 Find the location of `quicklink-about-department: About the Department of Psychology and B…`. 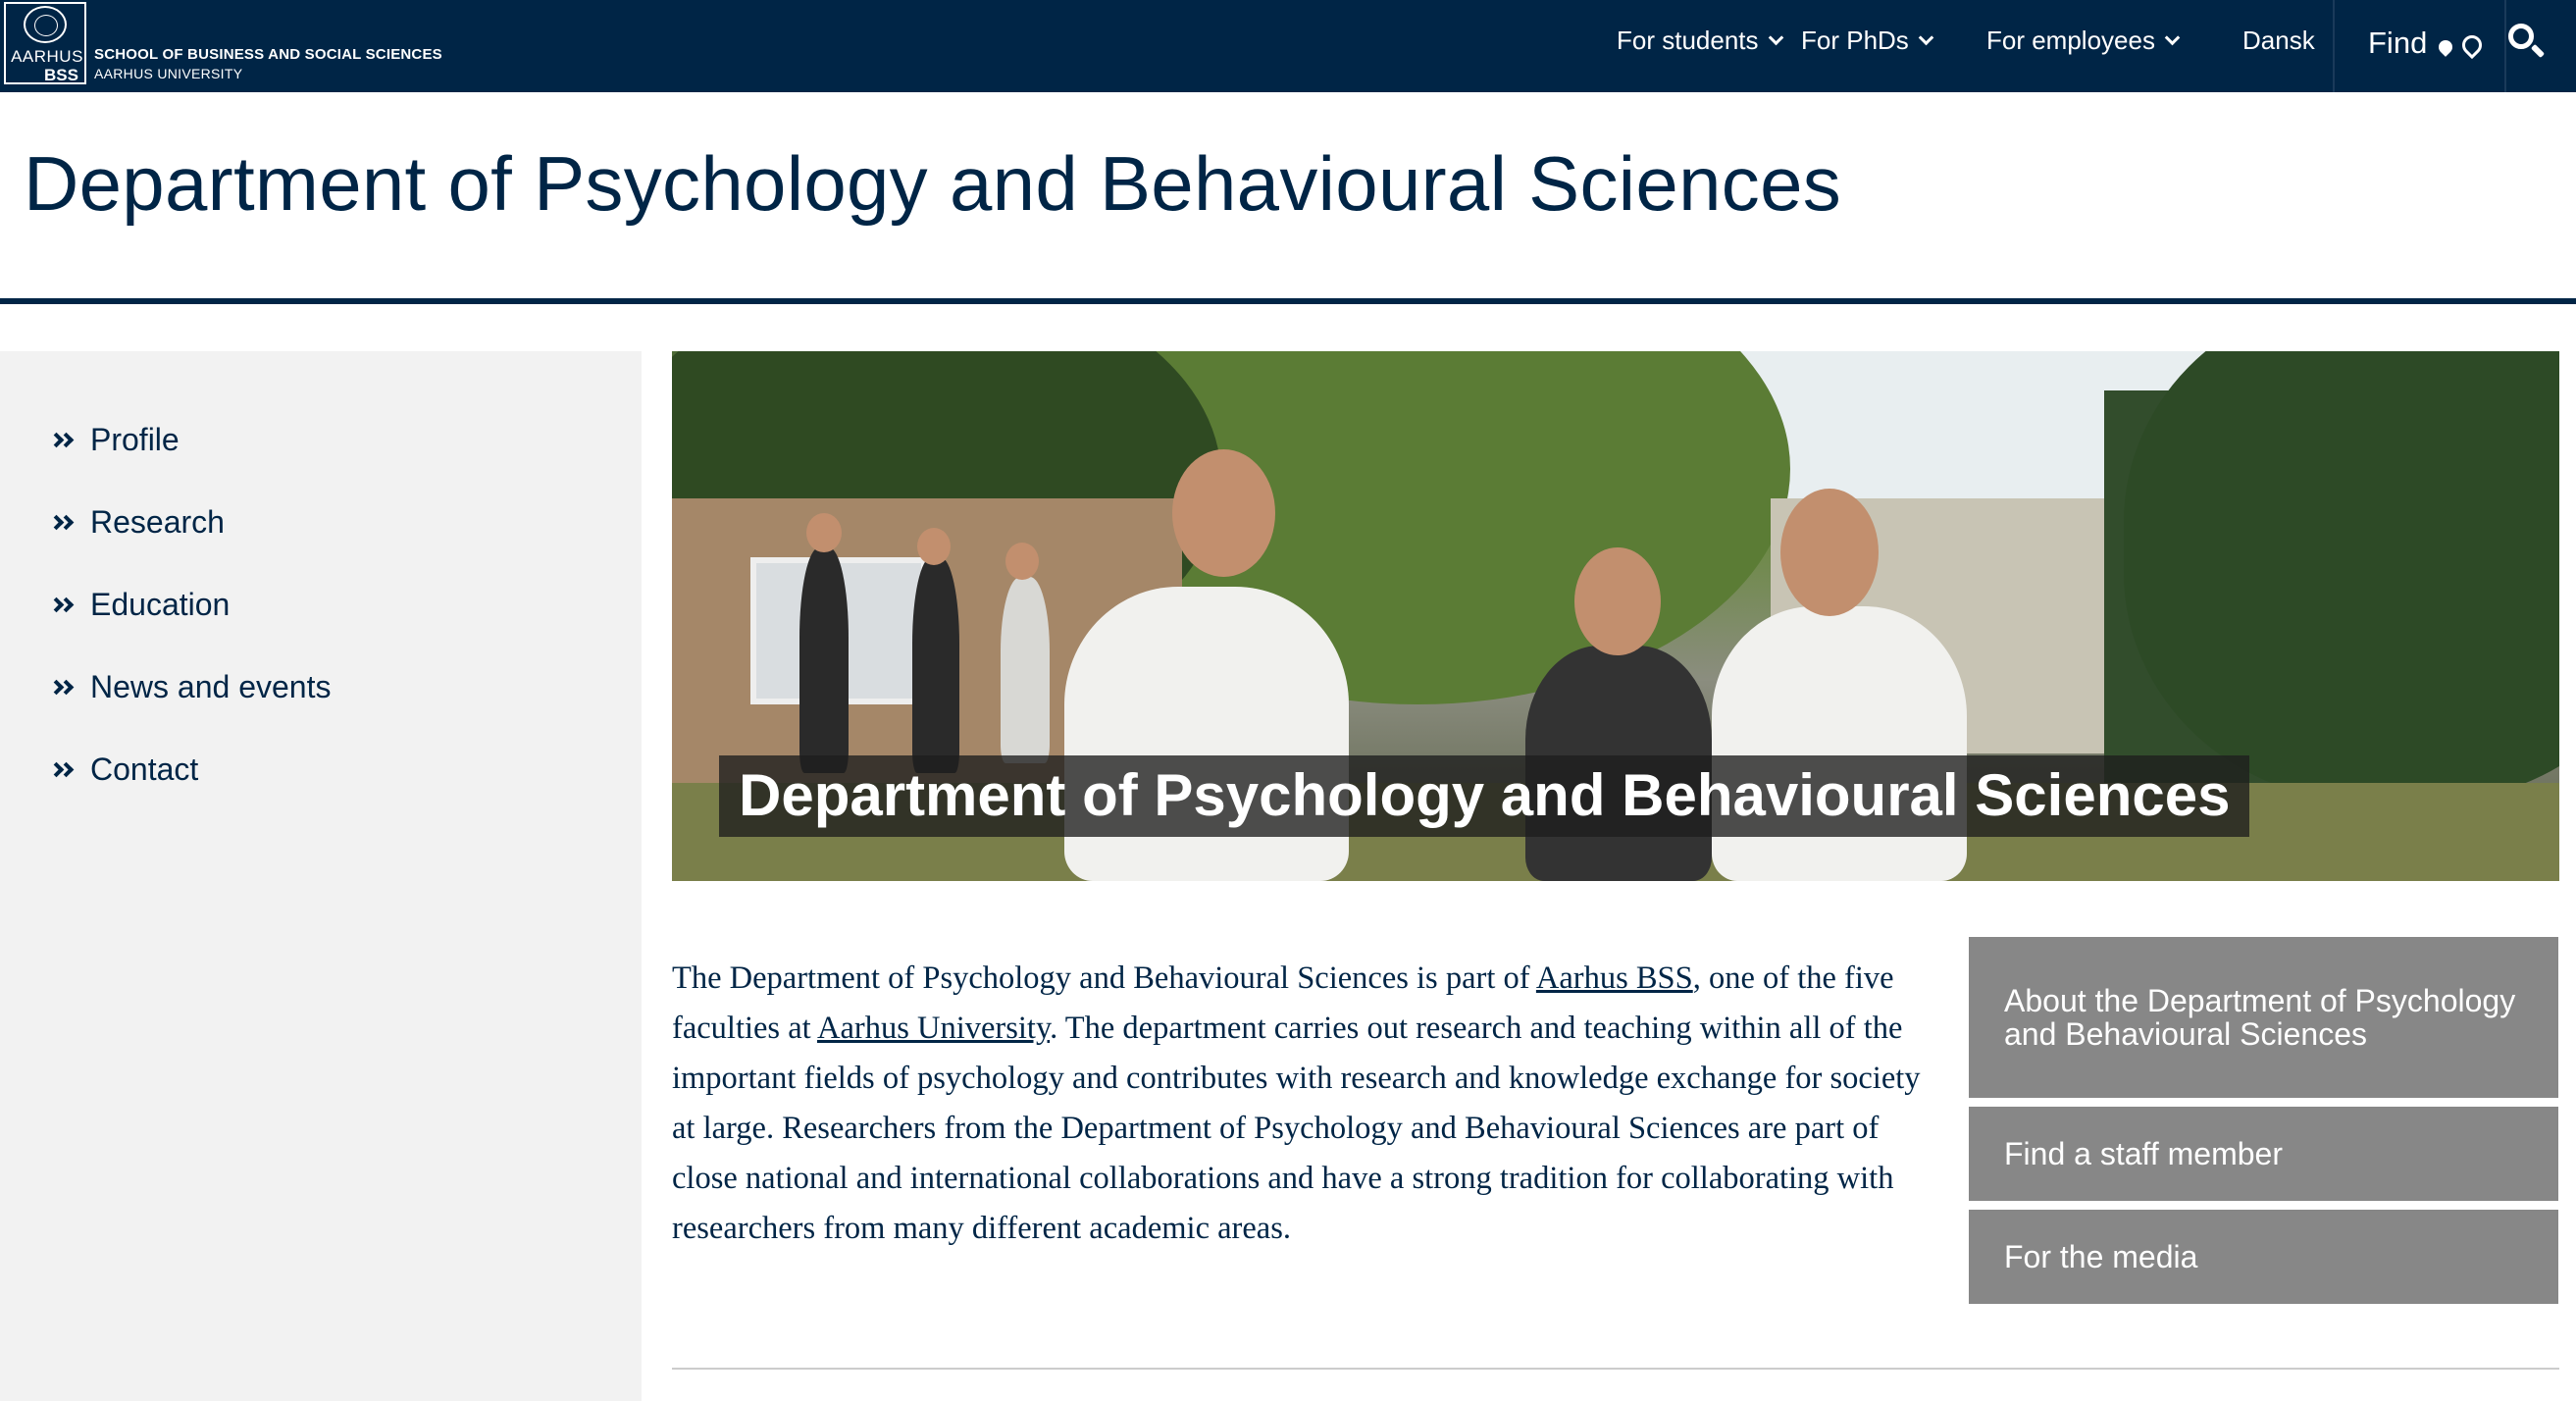

quicklink-about-department: About the Department of Psychology and B… is located at coordinates (2263, 1017).